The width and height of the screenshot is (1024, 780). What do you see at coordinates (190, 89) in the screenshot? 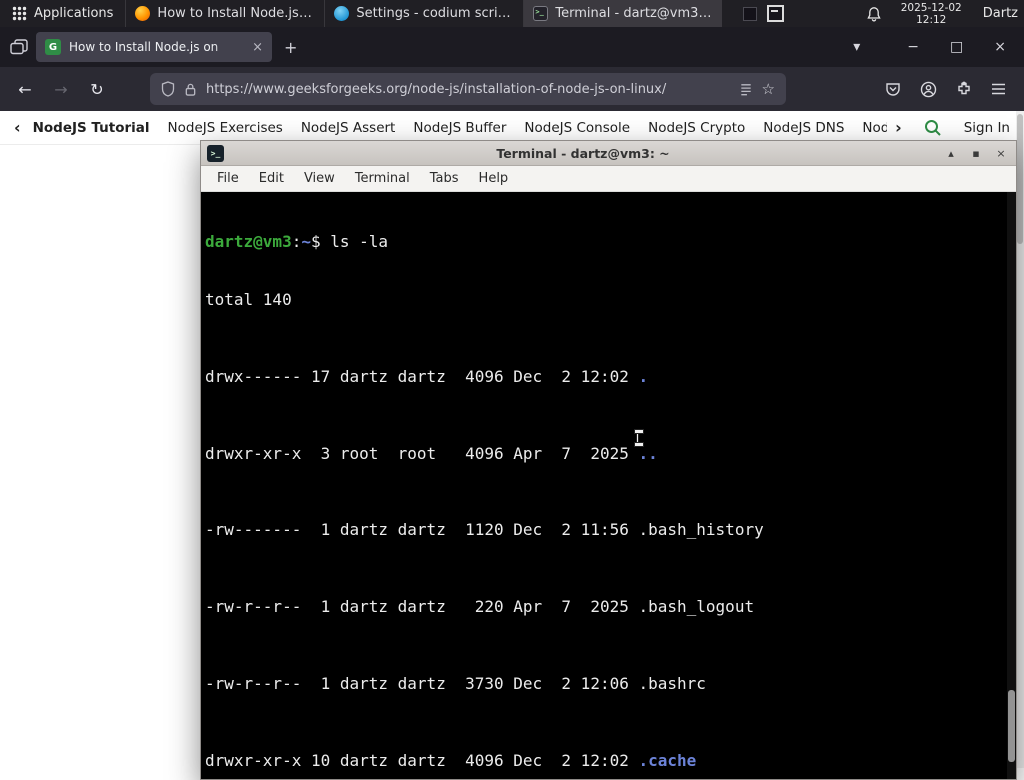
I see `lock-icon` at bounding box center [190, 89].